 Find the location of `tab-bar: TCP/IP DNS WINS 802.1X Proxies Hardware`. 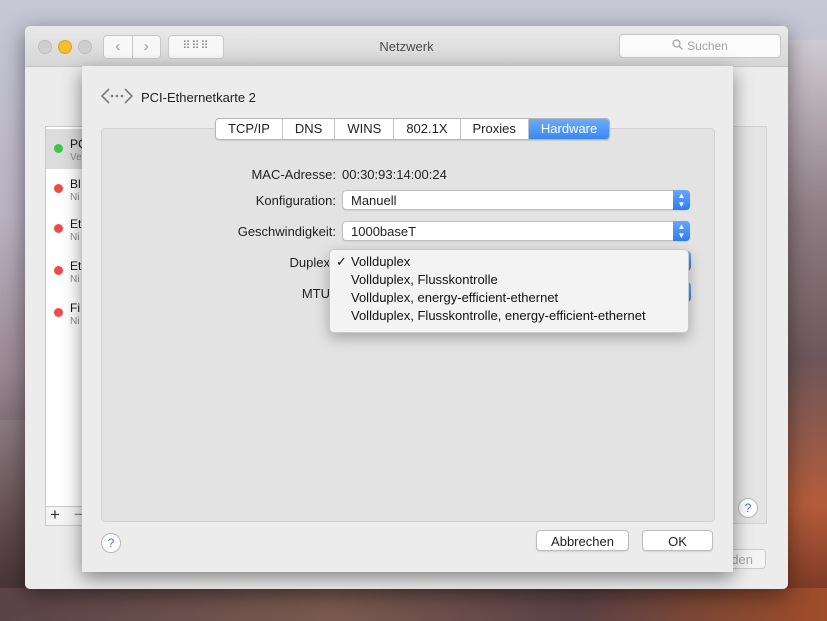

tab-bar: TCP/IP DNS WINS 802.1X Proxies Hardware is located at coordinates (413, 129).